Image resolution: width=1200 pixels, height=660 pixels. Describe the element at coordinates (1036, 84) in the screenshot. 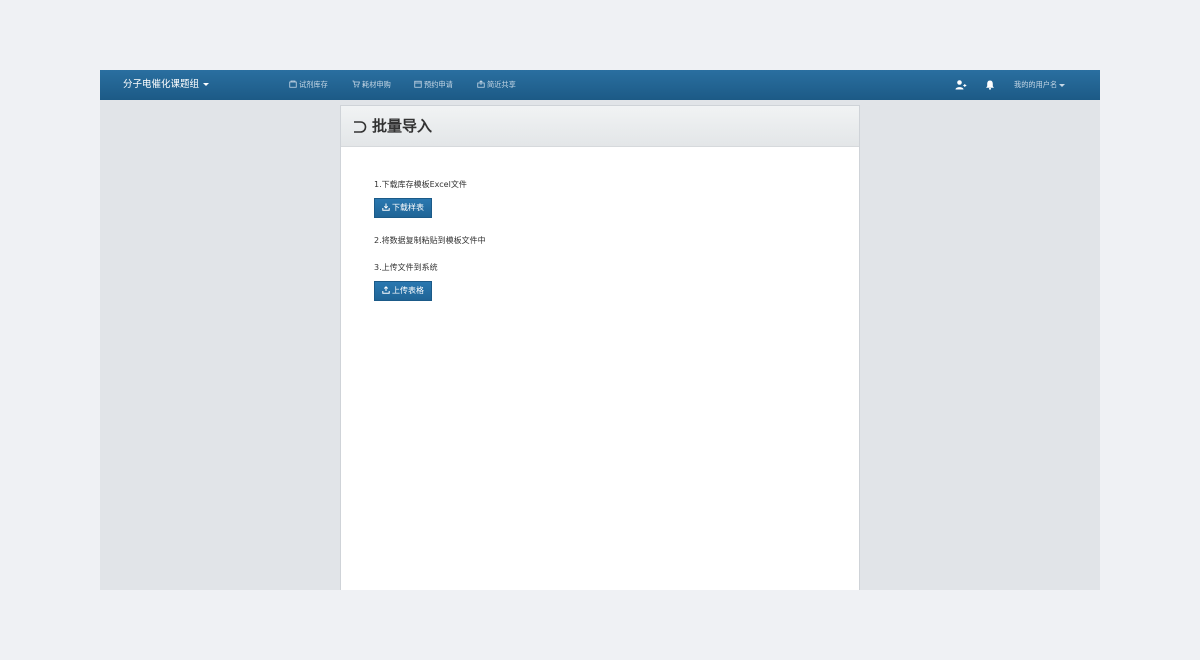

I see `user-name-label: 我的的用户名` at that location.